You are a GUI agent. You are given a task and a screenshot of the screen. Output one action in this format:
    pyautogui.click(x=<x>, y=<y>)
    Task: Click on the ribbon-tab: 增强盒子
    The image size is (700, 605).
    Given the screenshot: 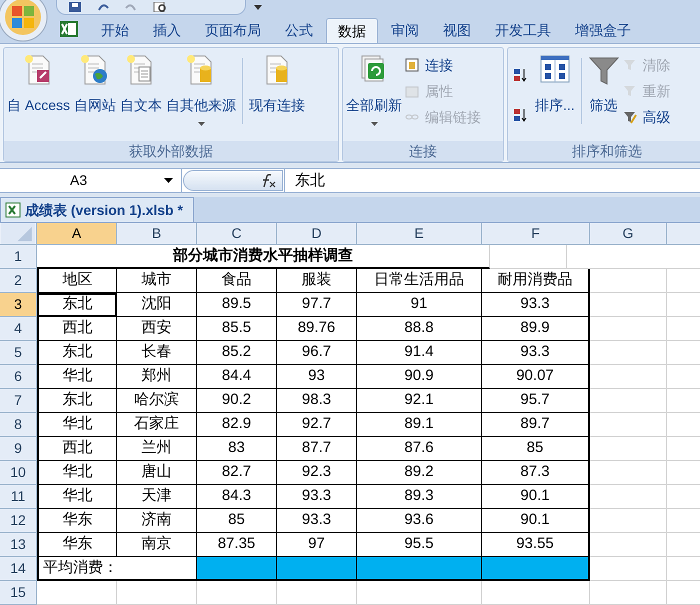 What is the action you would take?
    pyautogui.click(x=603, y=30)
    